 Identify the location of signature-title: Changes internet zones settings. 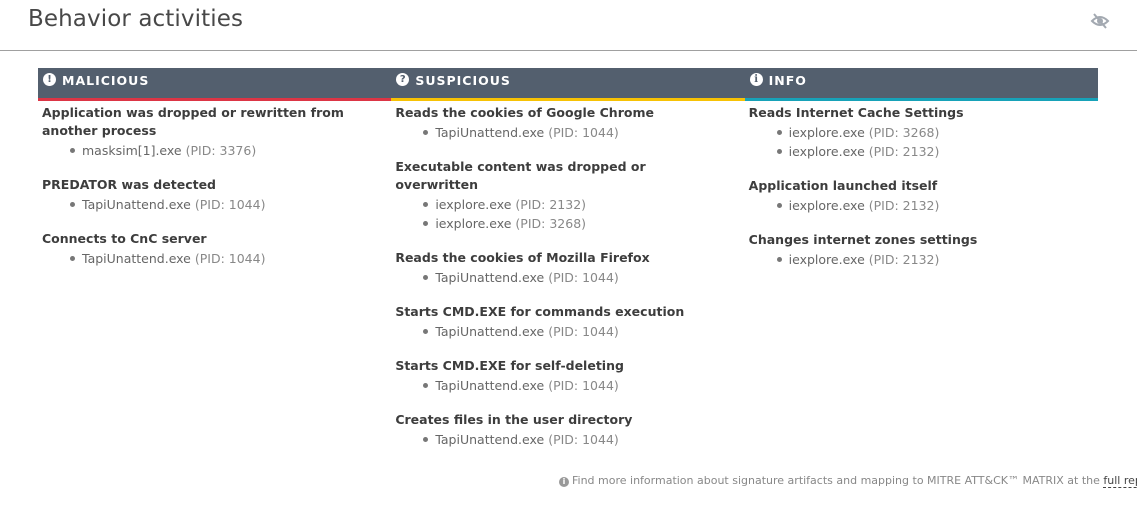
(863, 239).